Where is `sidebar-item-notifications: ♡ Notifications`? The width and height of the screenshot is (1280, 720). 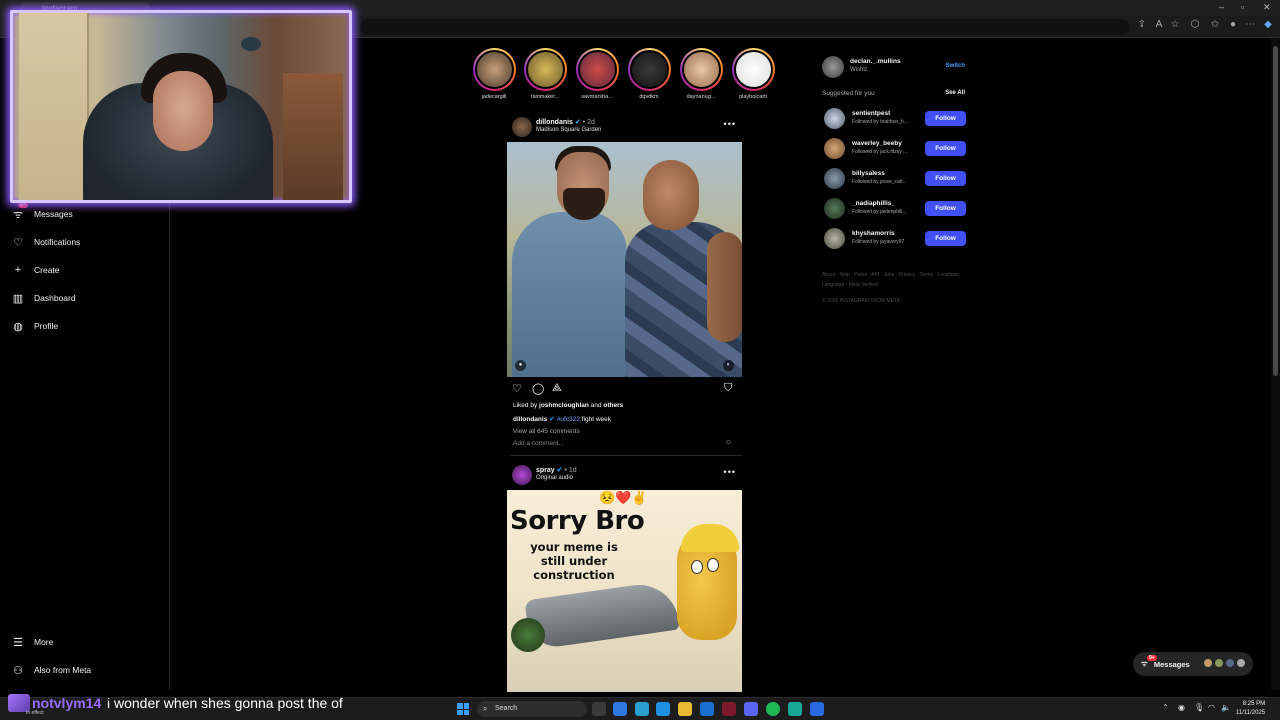 sidebar-item-notifications: ♡ Notifications is located at coordinates (46, 242).